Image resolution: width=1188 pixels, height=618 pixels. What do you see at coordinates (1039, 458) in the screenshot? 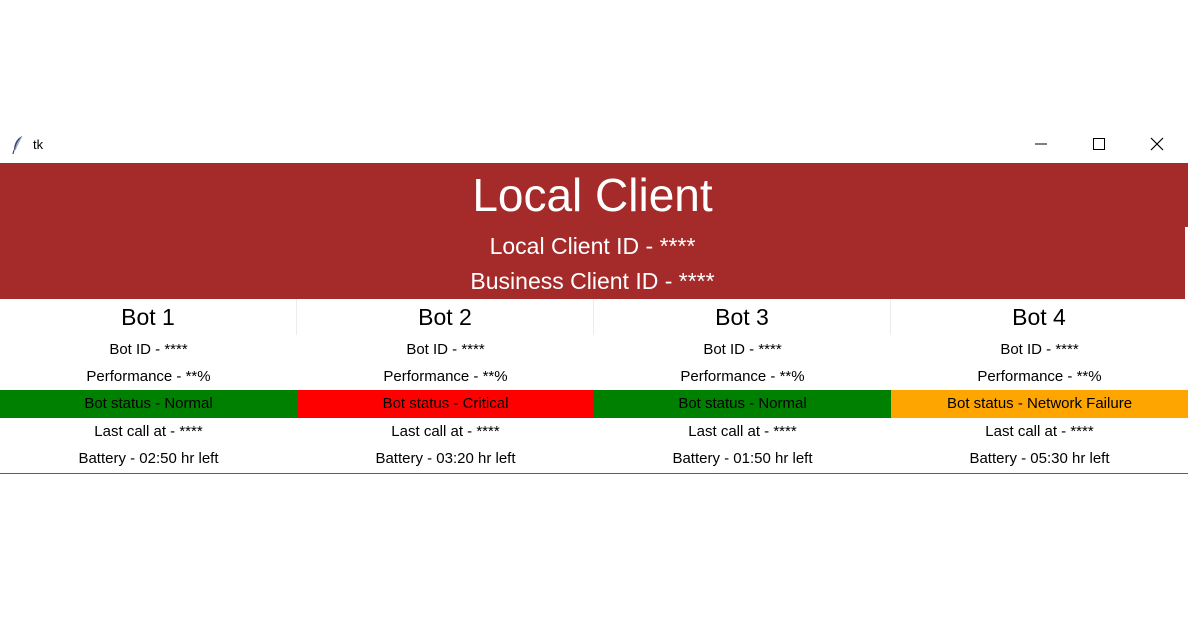
I see `bot-battery: Battery - 05:30 hr left` at bounding box center [1039, 458].